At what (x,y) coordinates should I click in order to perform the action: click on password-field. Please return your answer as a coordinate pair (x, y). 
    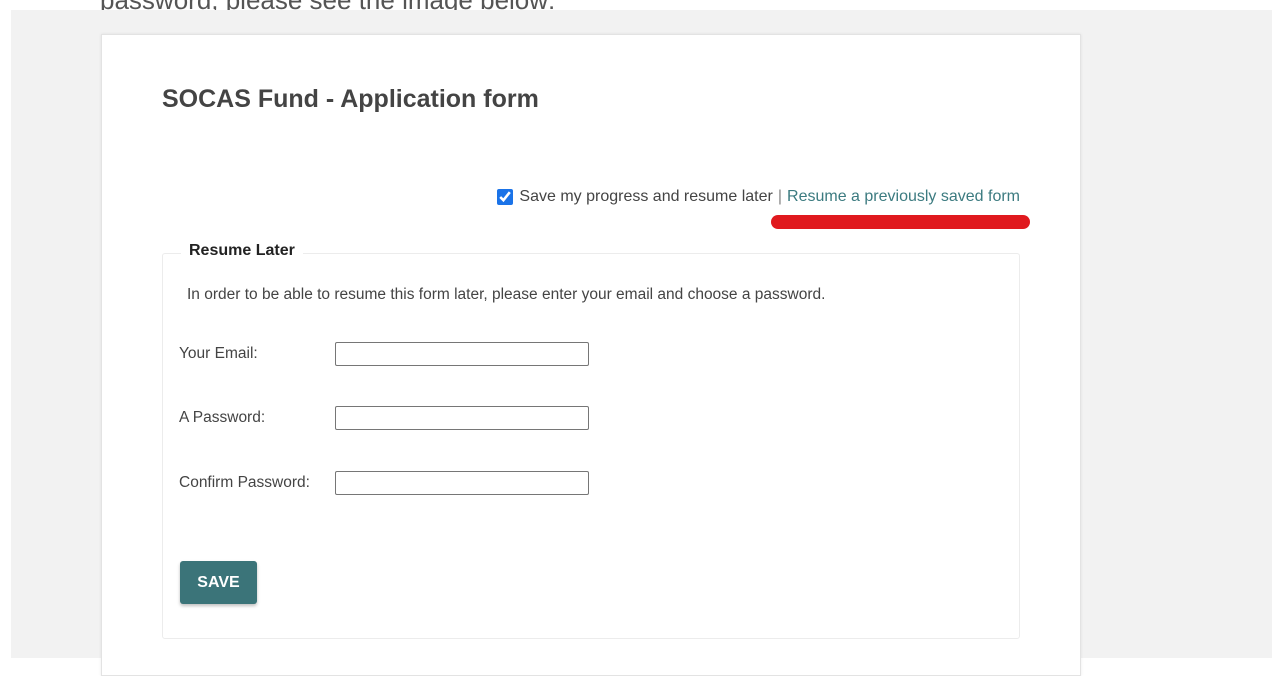
    Looking at the image, I should click on (462, 418).